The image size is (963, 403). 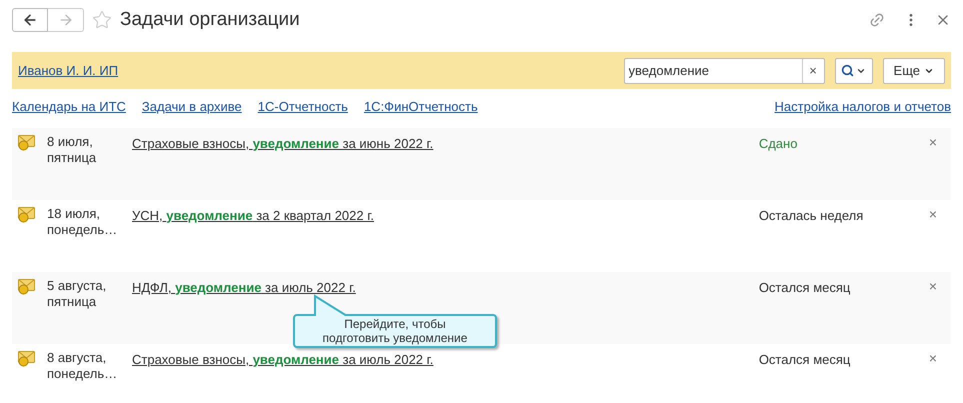 I want to click on task-date: 5 августа,, so click(x=77, y=286).